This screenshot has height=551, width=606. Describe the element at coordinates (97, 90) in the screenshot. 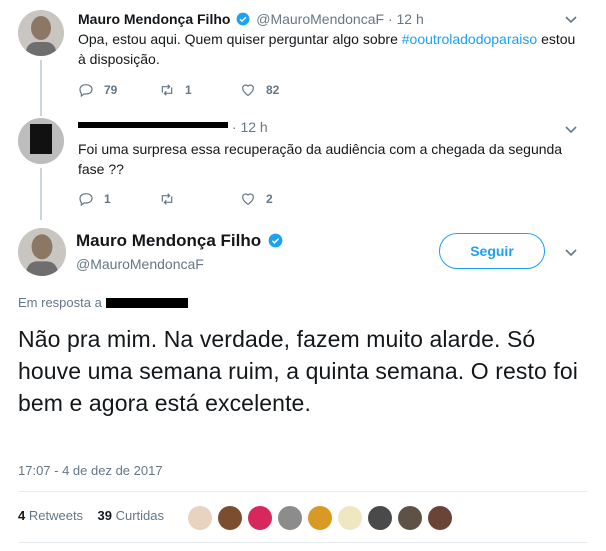

I see `reply-button: 79` at that location.